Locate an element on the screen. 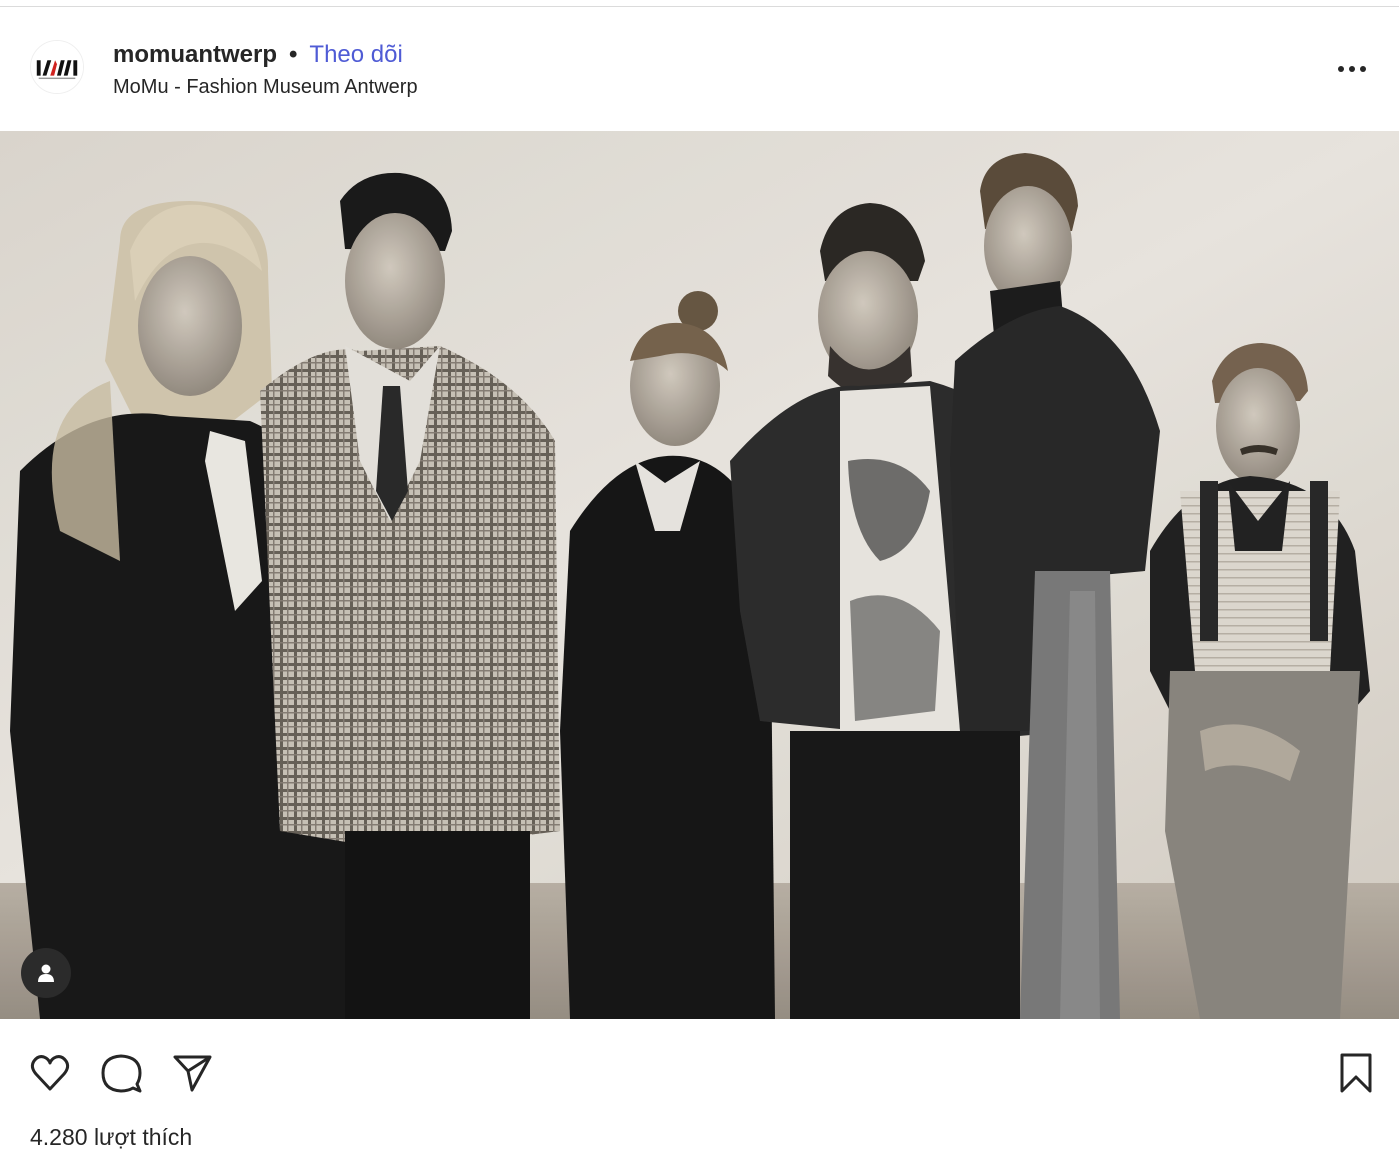 The width and height of the screenshot is (1399, 1158). bookmark-icon is located at coordinates (1356, 1073).